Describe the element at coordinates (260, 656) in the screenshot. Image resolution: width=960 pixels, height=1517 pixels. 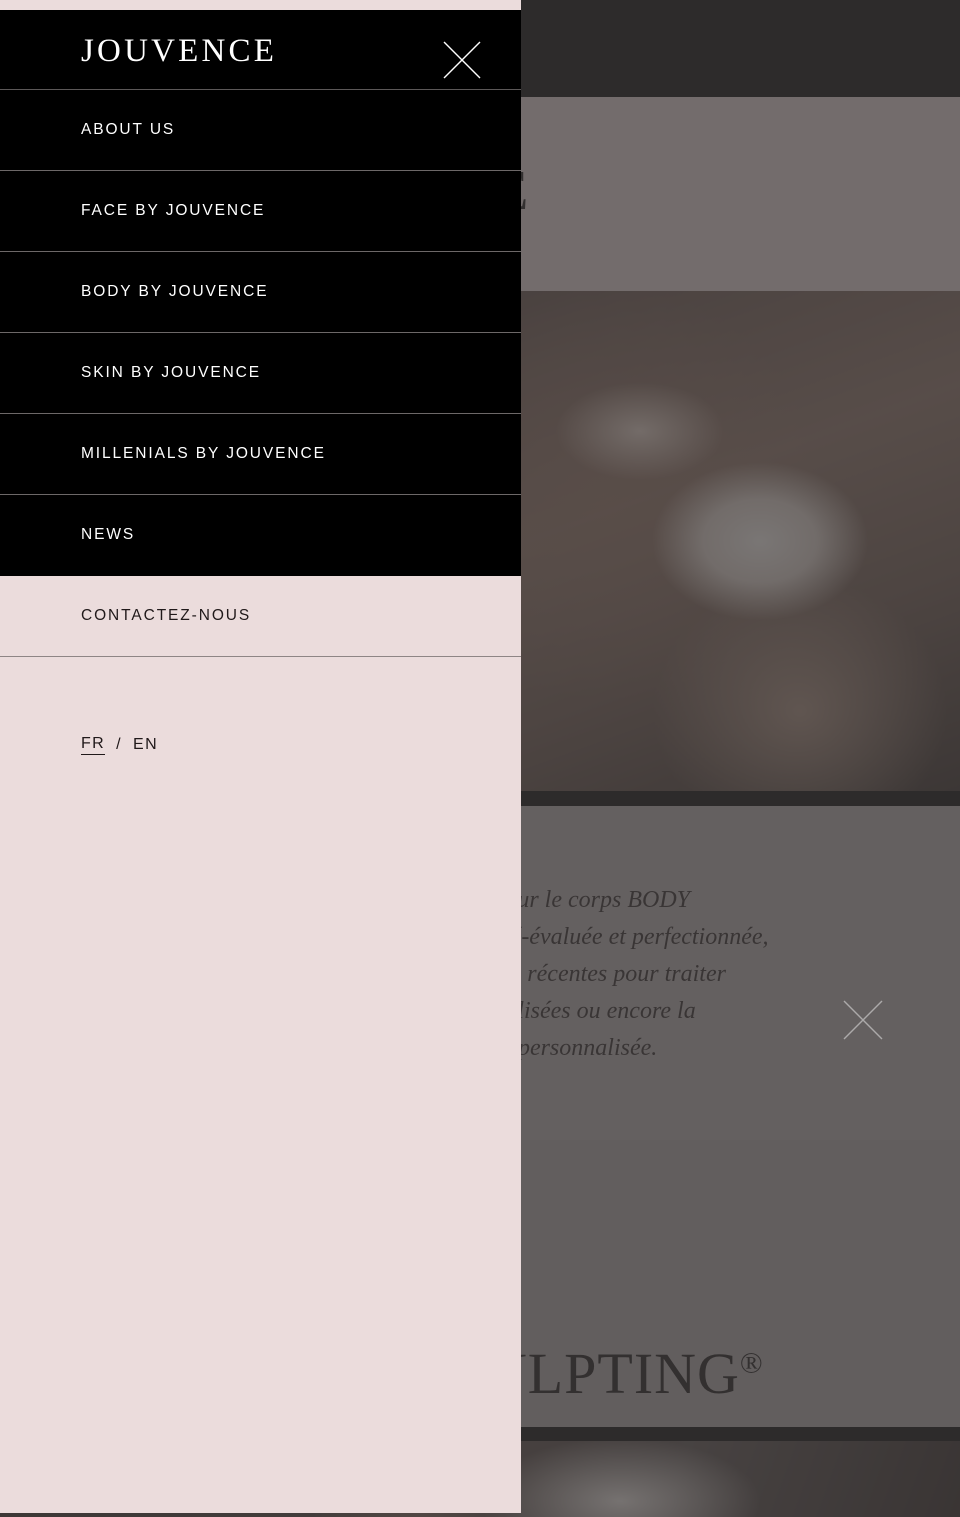
I see `menu-divider` at that location.